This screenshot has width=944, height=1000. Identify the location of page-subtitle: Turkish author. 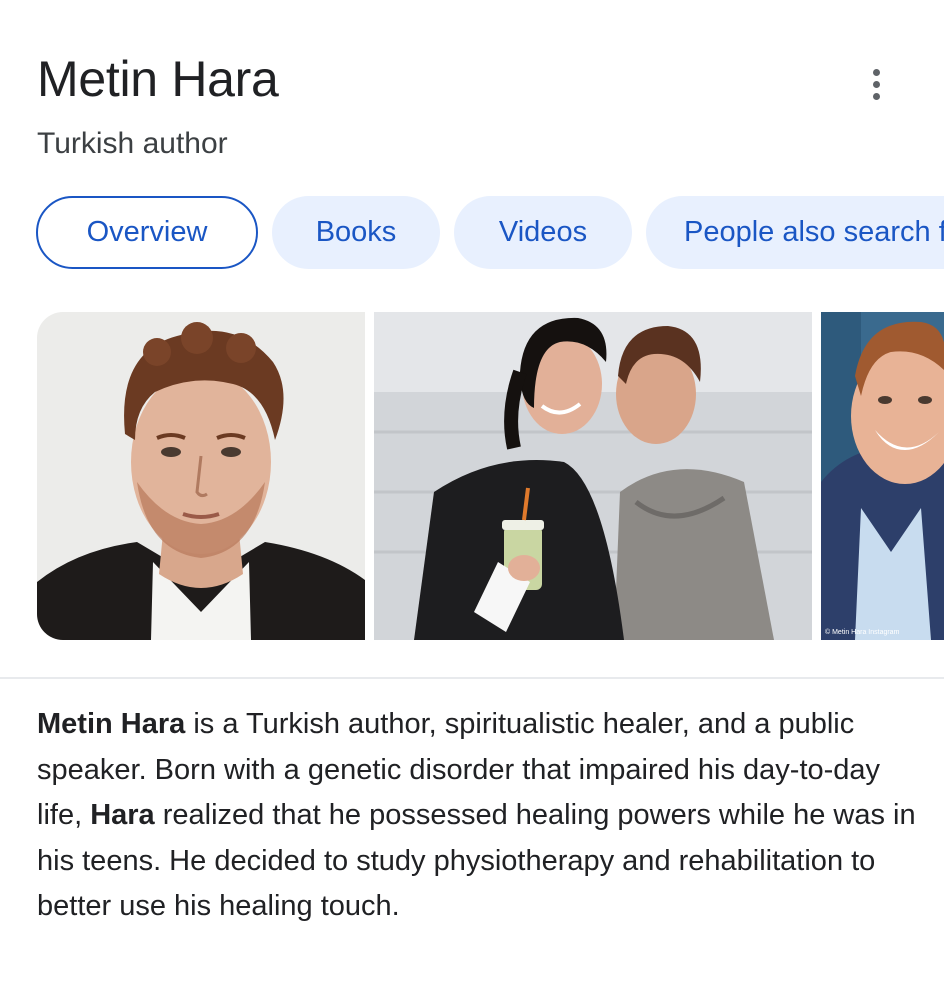
(132, 143).